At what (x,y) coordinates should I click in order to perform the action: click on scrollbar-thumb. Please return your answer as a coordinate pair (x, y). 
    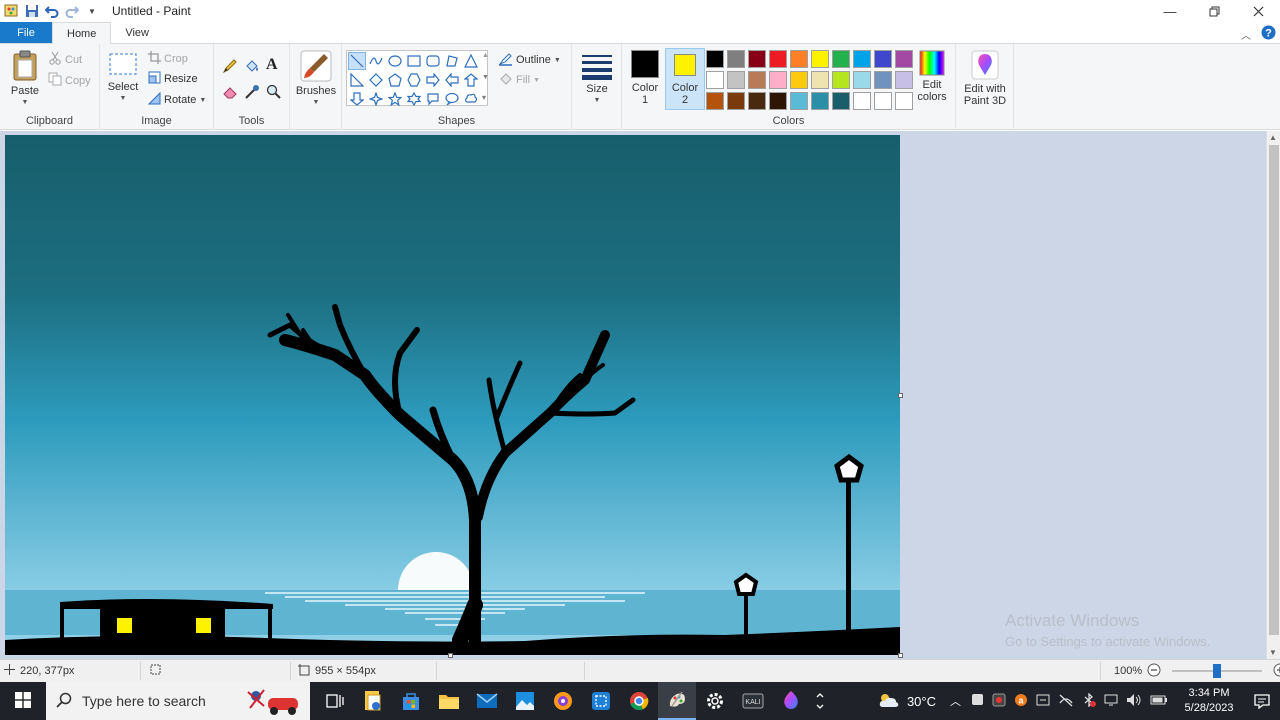
    Looking at the image, I should click on (1274, 390).